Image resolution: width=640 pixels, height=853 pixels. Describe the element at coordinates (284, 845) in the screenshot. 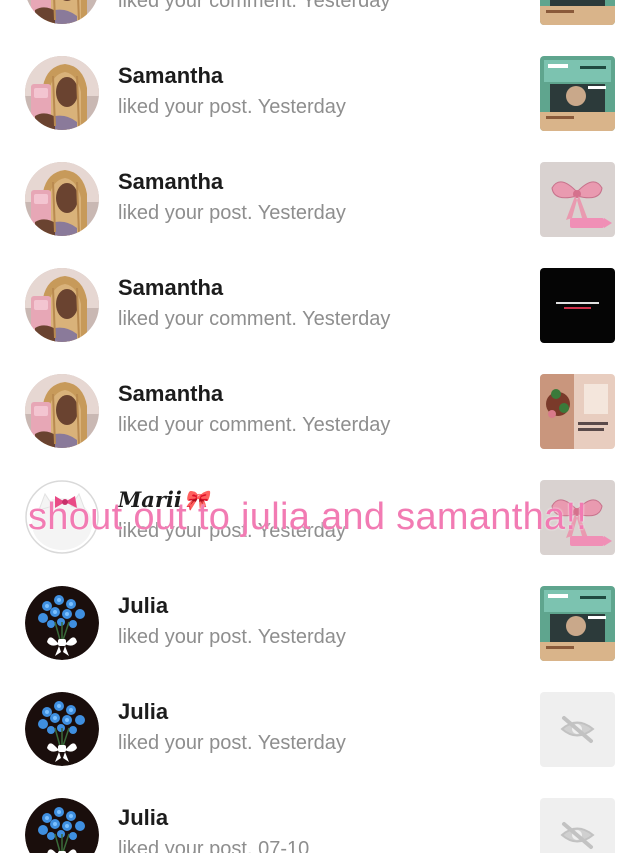

I see `timestamp: 07-10` at that location.